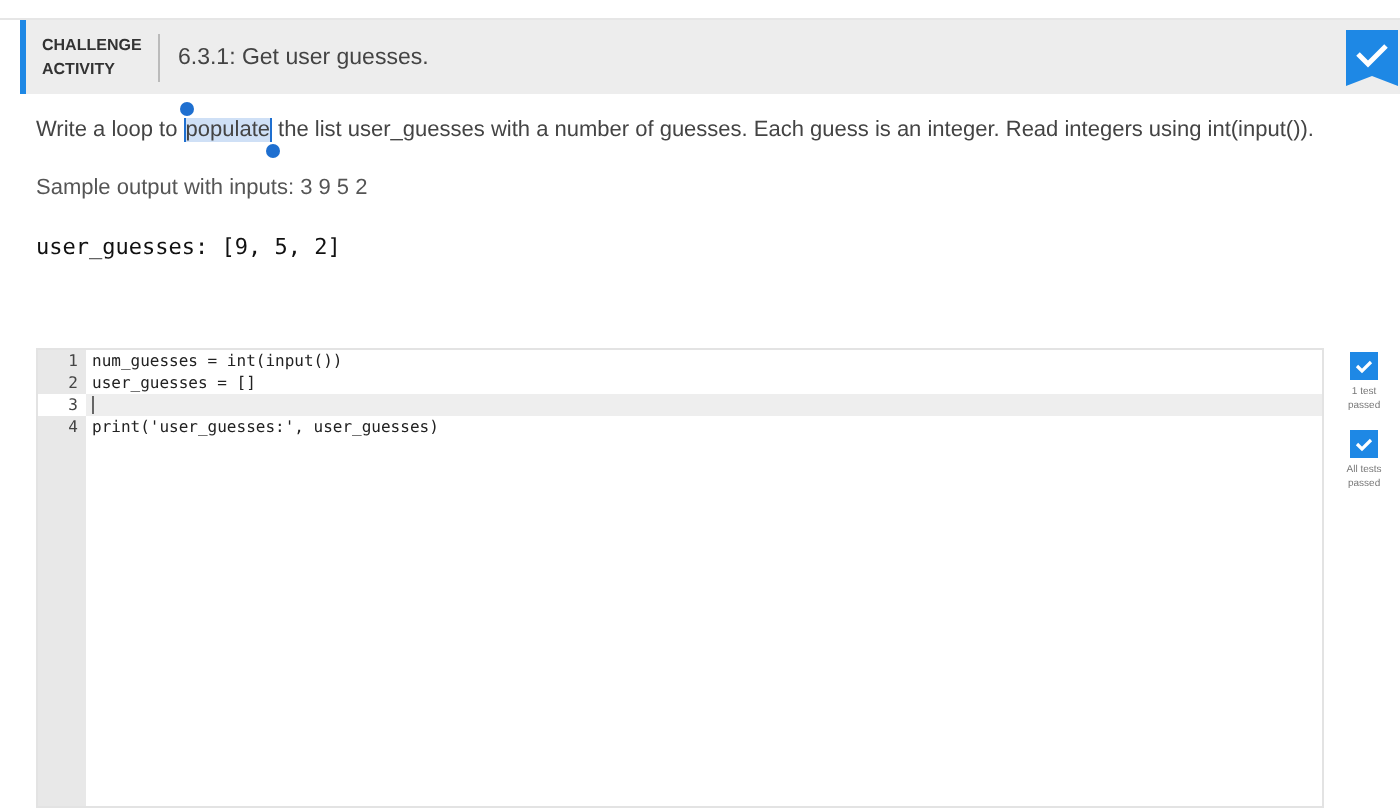 Image resolution: width=1400 pixels, height=808 pixels. Describe the element at coordinates (173, 383) in the screenshot. I see `code-line: user_guesses = []` at that location.